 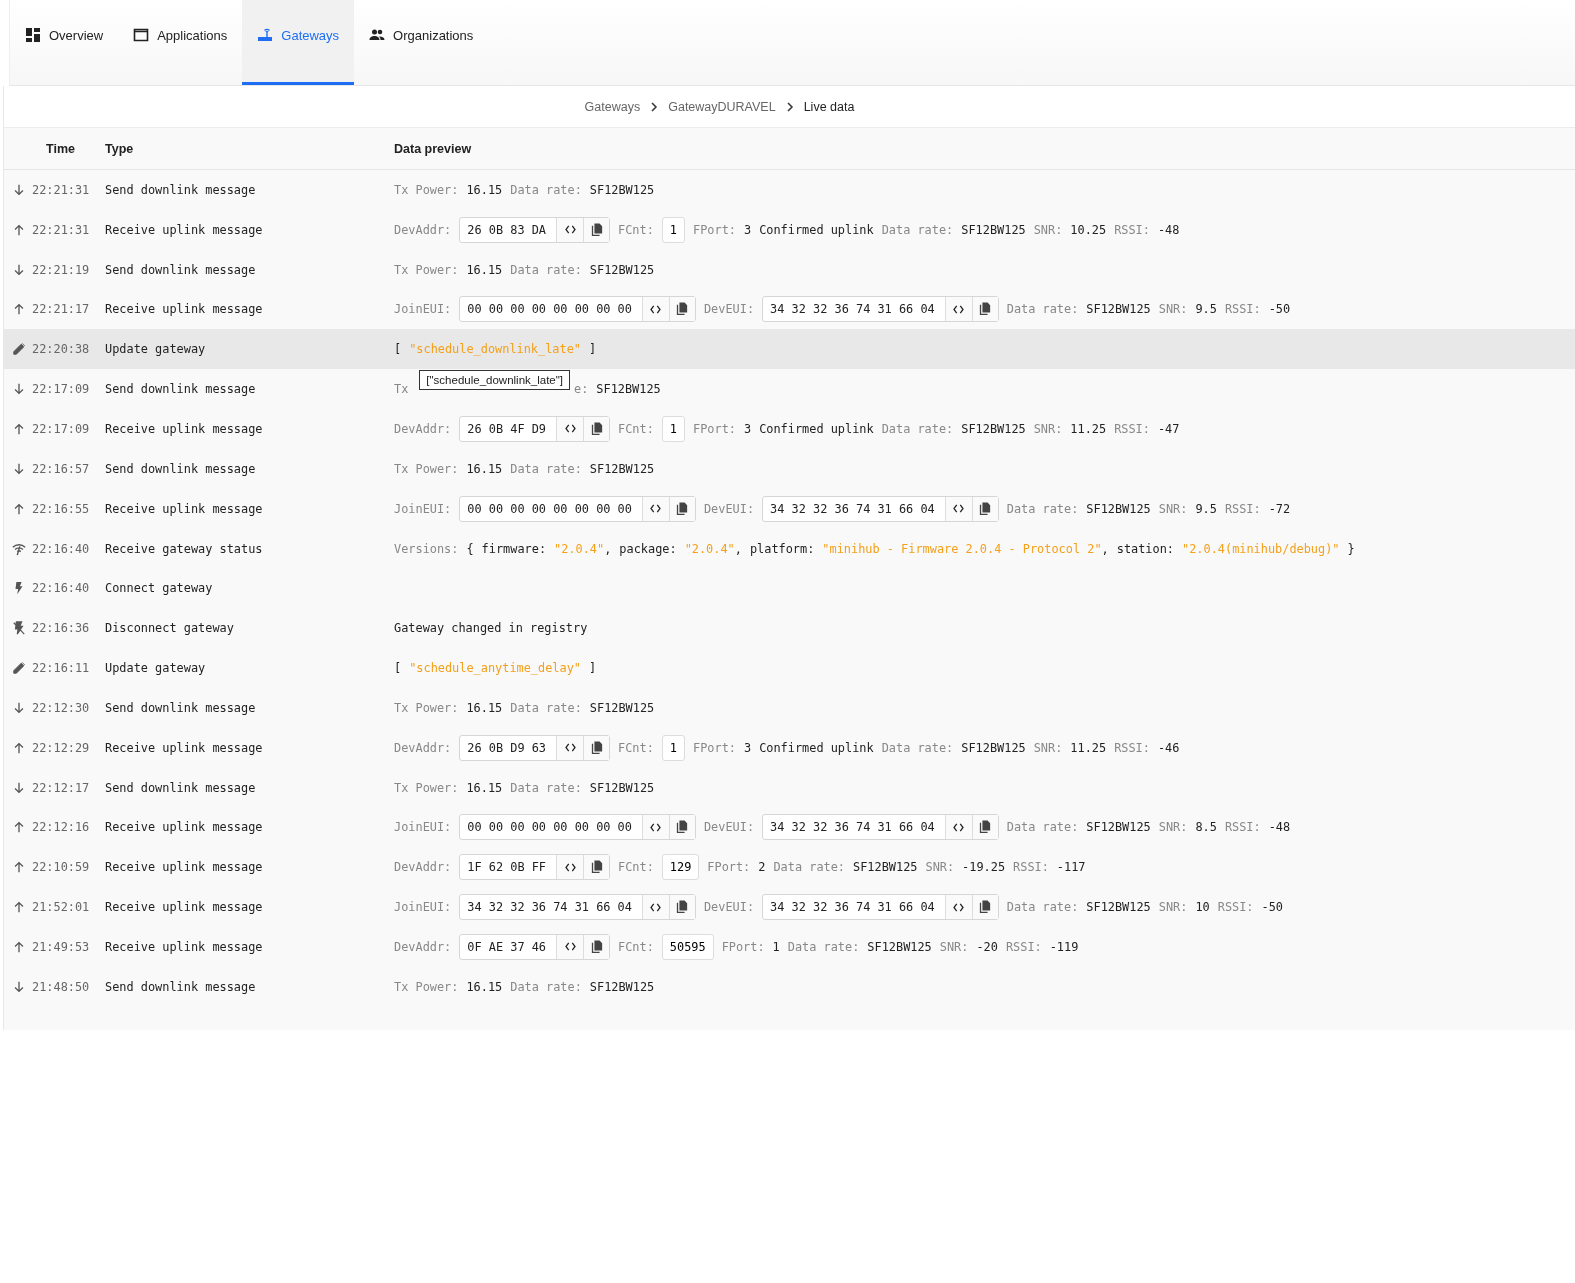 I want to click on field-label: Versions:, so click(x=426, y=548).